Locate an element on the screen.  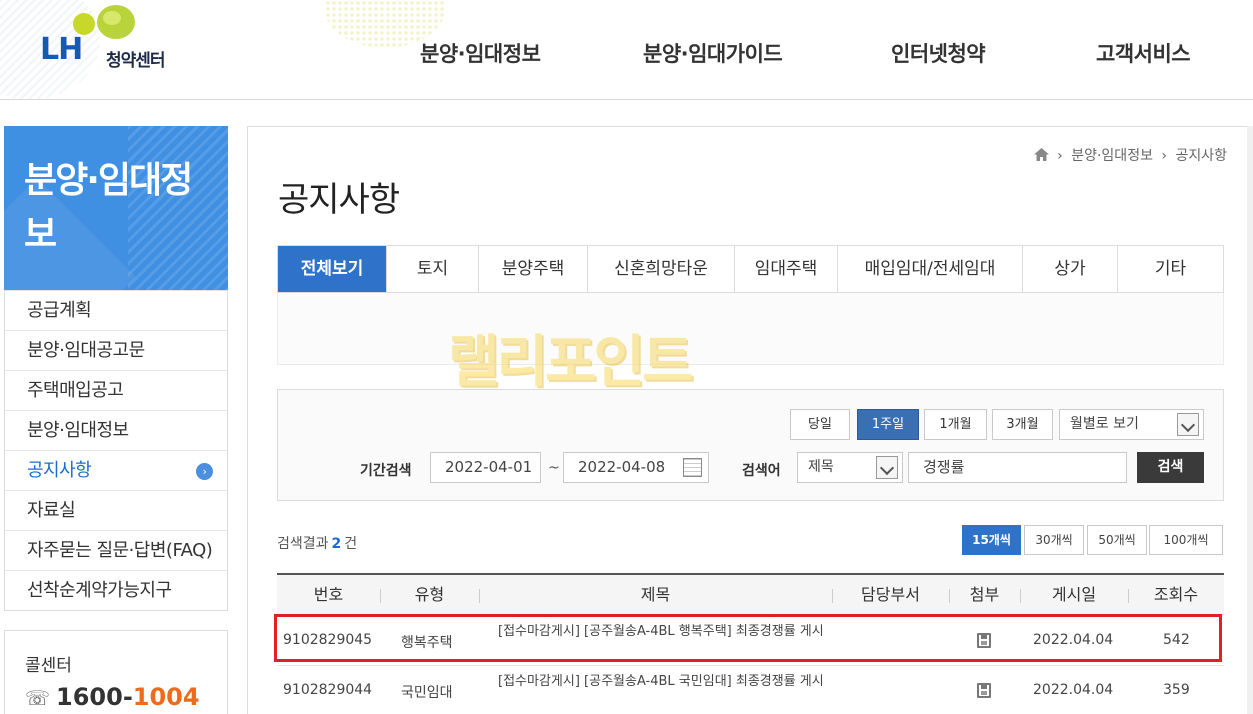
sidebar-item-label: 자주묻는 질문·답변(FAQ) is located at coordinates (120, 550).